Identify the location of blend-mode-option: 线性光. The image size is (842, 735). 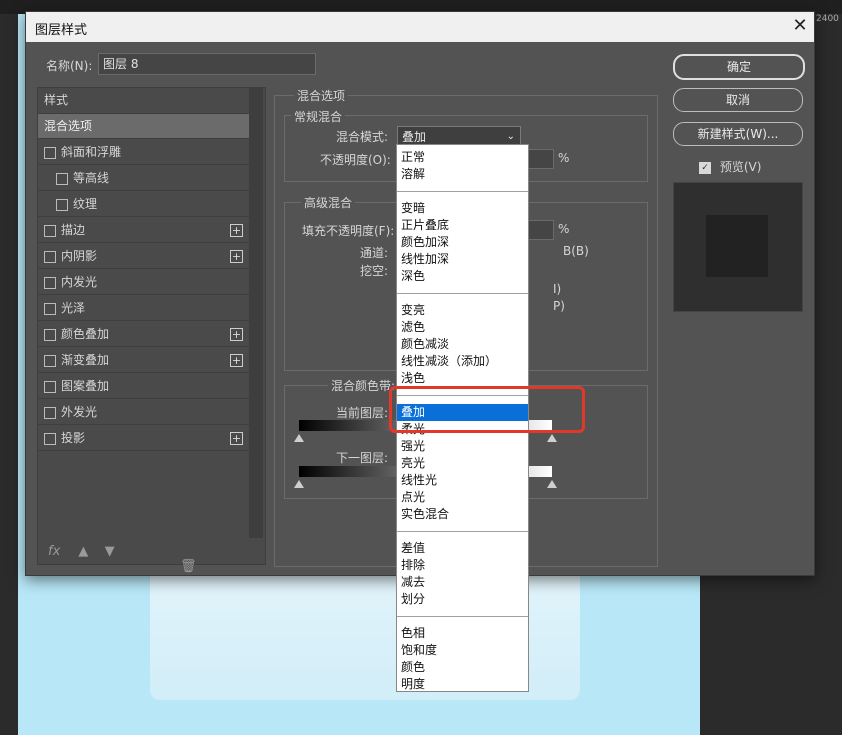
(462, 480).